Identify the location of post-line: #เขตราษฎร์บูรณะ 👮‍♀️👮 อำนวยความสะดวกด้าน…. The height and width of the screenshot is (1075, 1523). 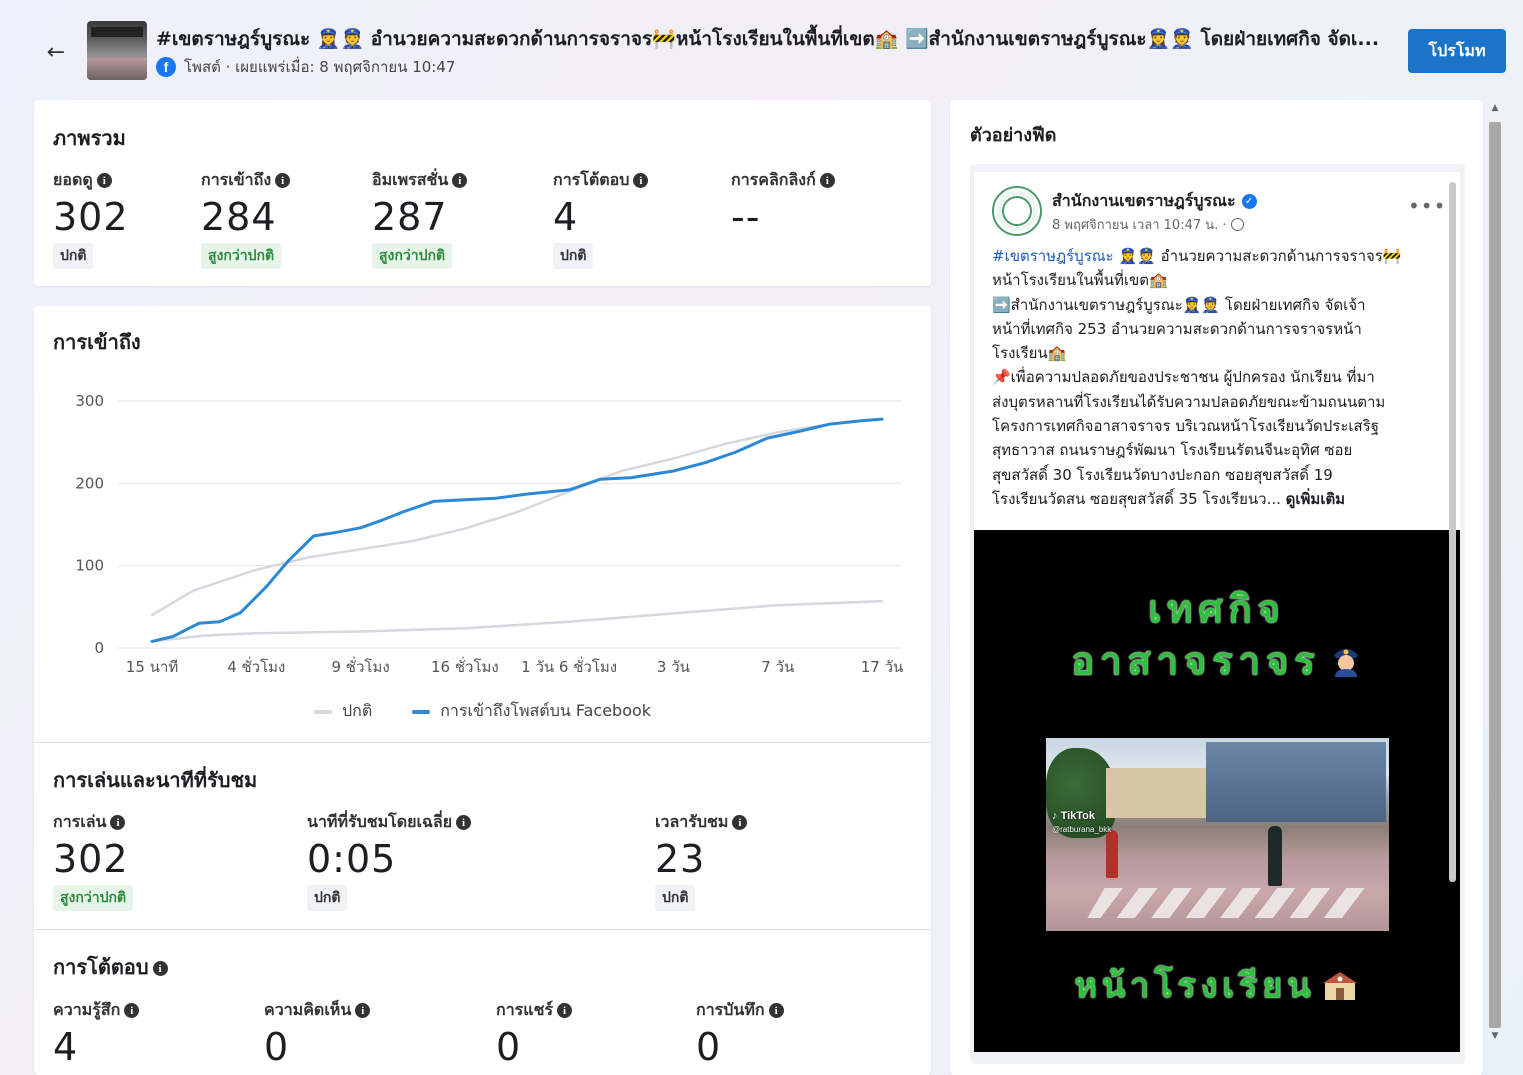
(1218, 256).